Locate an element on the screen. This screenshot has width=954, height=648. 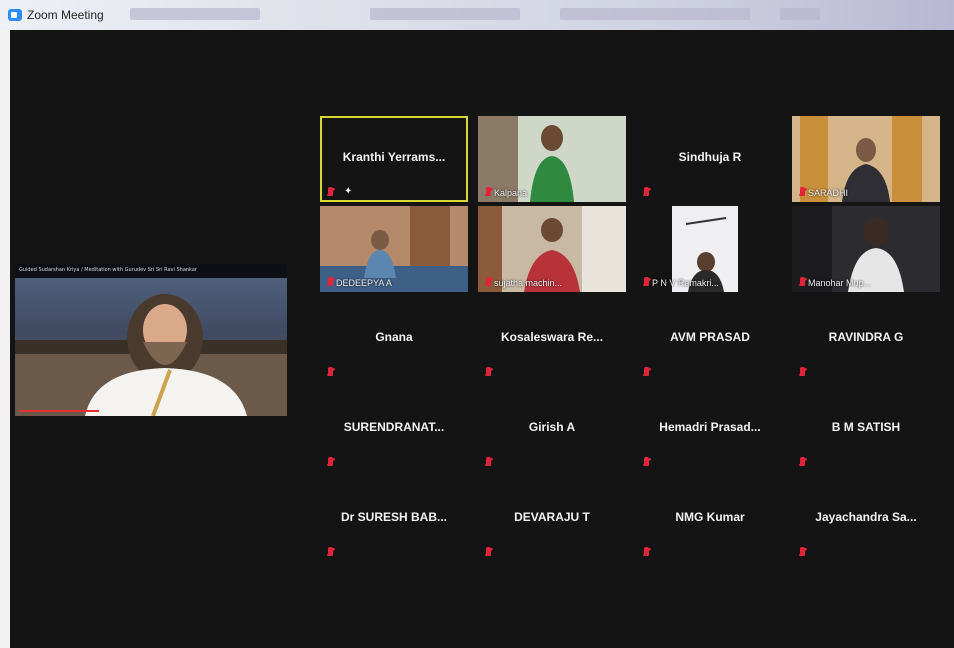
participant-tile: Kranthi Yerrams... ✦ is located at coordinates (394, 159).